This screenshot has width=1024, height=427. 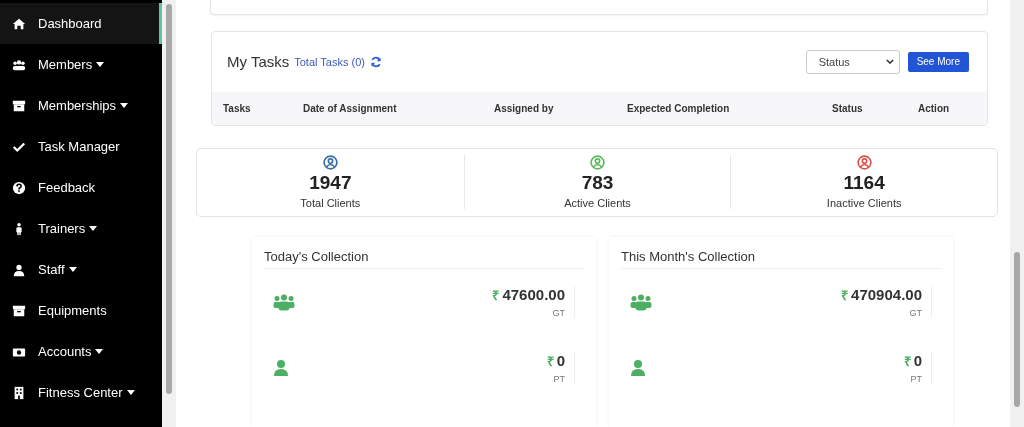 What do you see at coordinates (350, 108) in the screenshot?
I see `column-header: Date of Assignment` at bounding box center [350, 108].